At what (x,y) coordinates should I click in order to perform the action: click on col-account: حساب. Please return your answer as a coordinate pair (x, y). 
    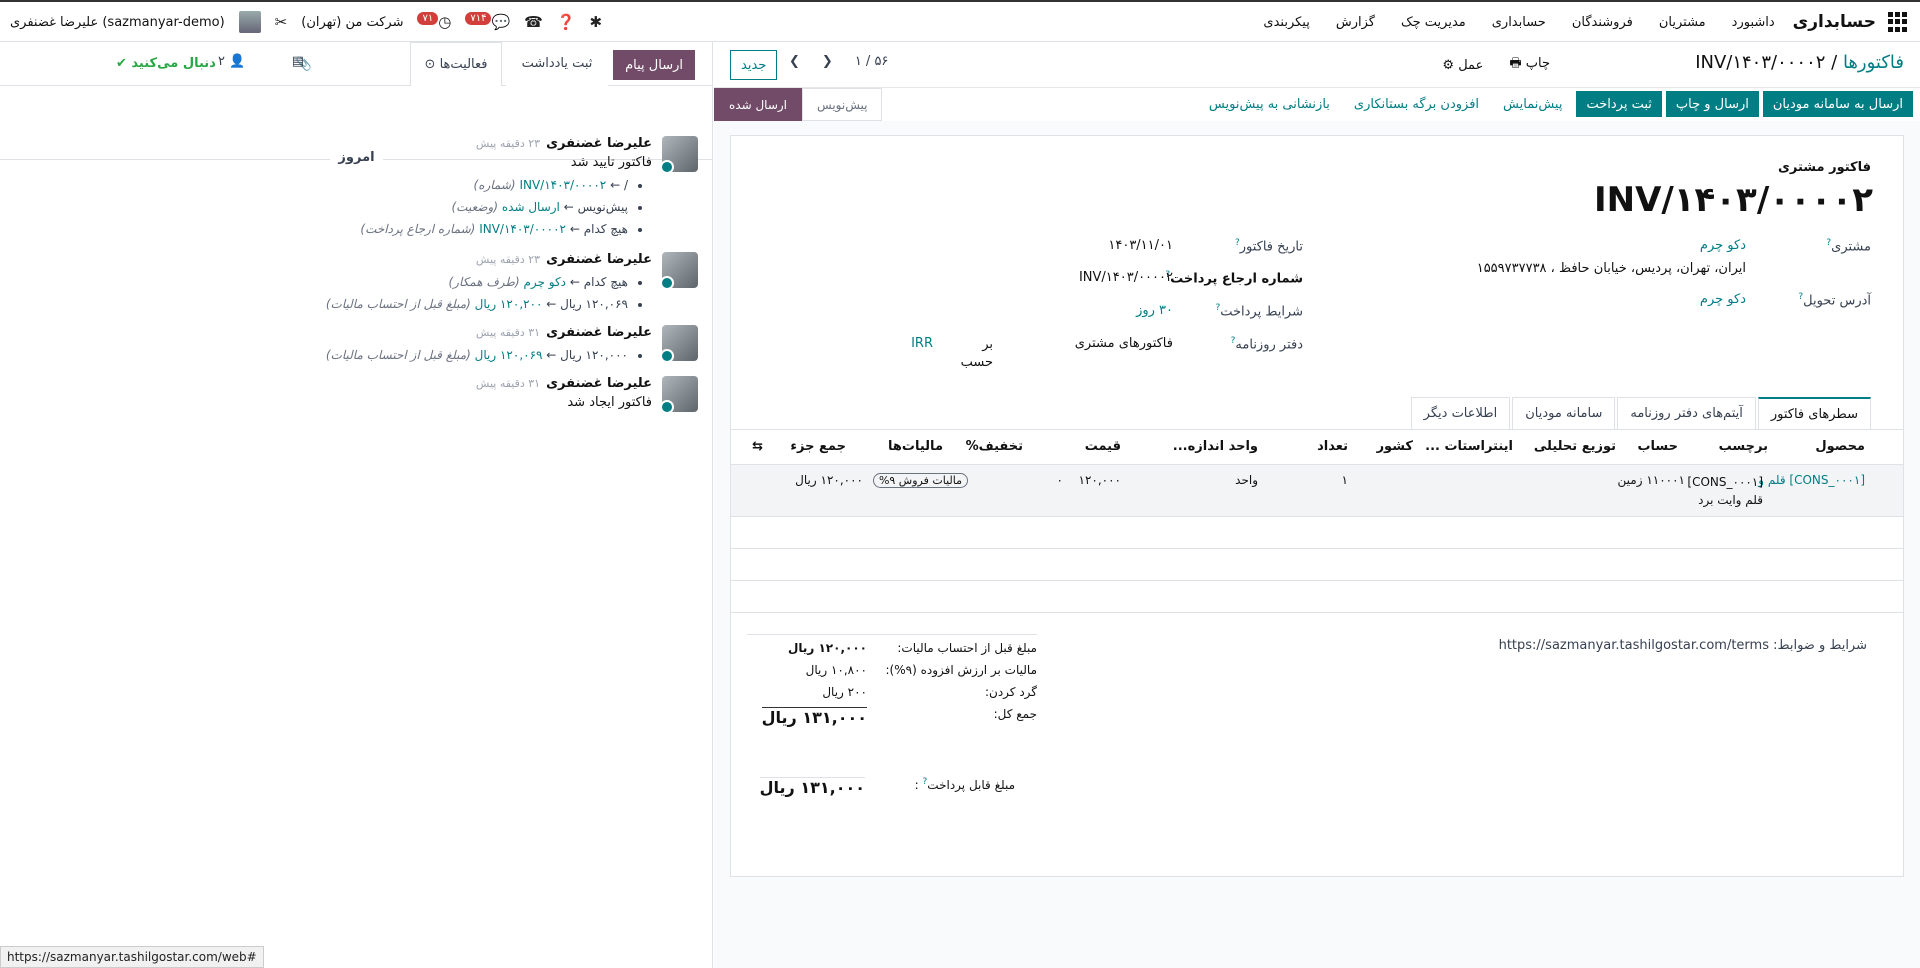
    Looking at the image, I should click on (1657, 446).